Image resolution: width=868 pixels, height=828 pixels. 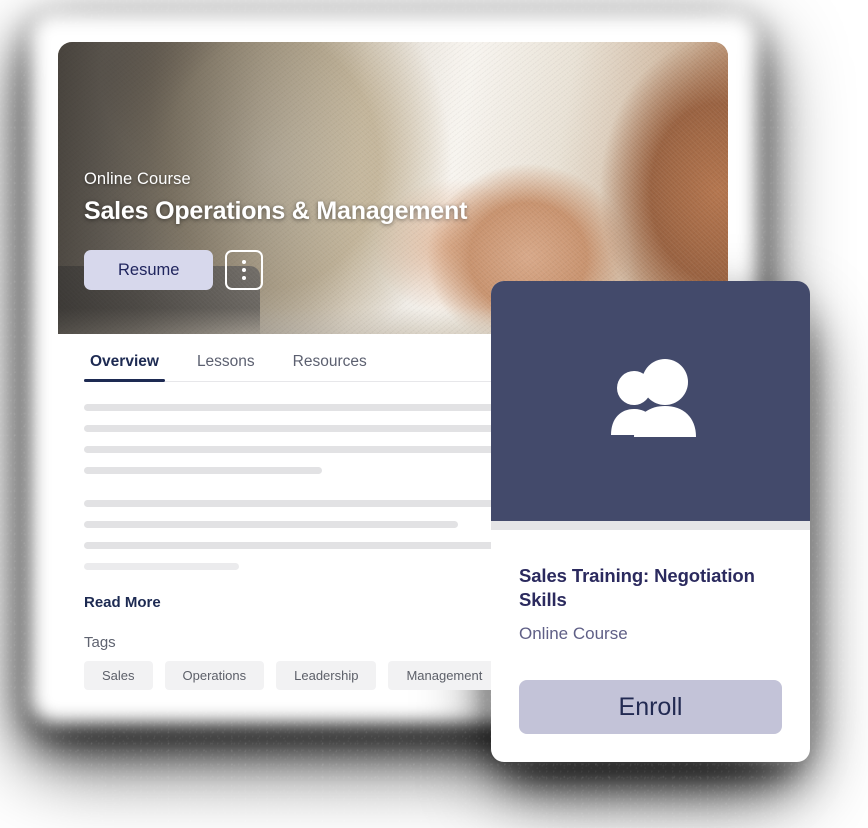 What do you see at coordinates (330, 367) in the screenshot?
I see `tab-resources: Resources` at bounding box center [330, 367].